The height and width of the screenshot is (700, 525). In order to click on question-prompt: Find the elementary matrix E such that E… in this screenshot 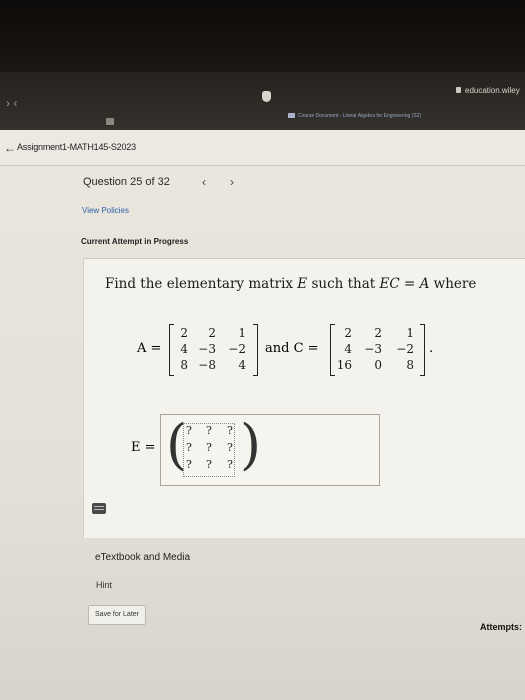, I will do `click(290, 284)`.